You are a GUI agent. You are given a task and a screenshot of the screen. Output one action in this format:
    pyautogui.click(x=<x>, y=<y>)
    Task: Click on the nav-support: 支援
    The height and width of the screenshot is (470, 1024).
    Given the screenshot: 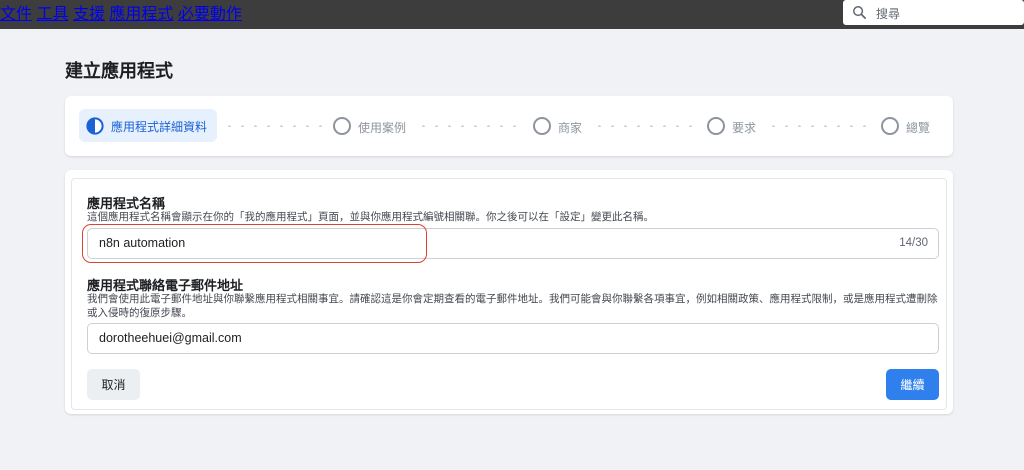 What is the action you would take?
    pyautogui.click(x=89, y=14)
    